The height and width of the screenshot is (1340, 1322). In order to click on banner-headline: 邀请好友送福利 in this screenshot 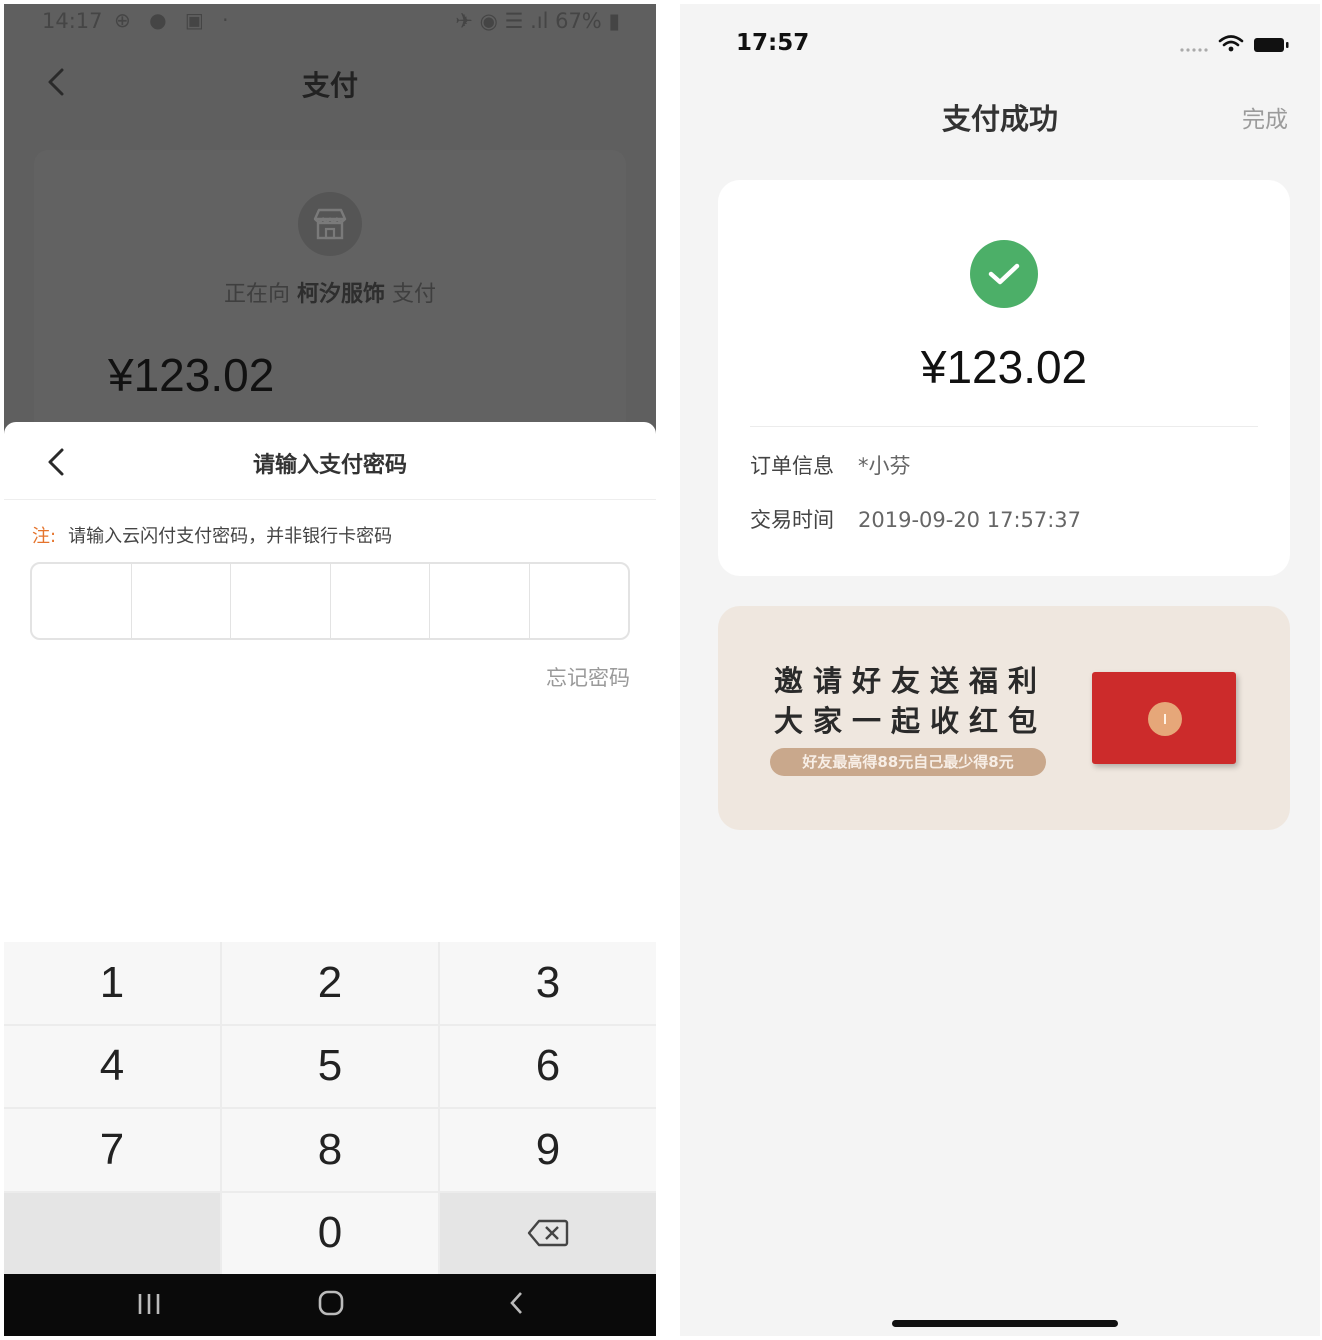, I will do `click(911, 681)`.